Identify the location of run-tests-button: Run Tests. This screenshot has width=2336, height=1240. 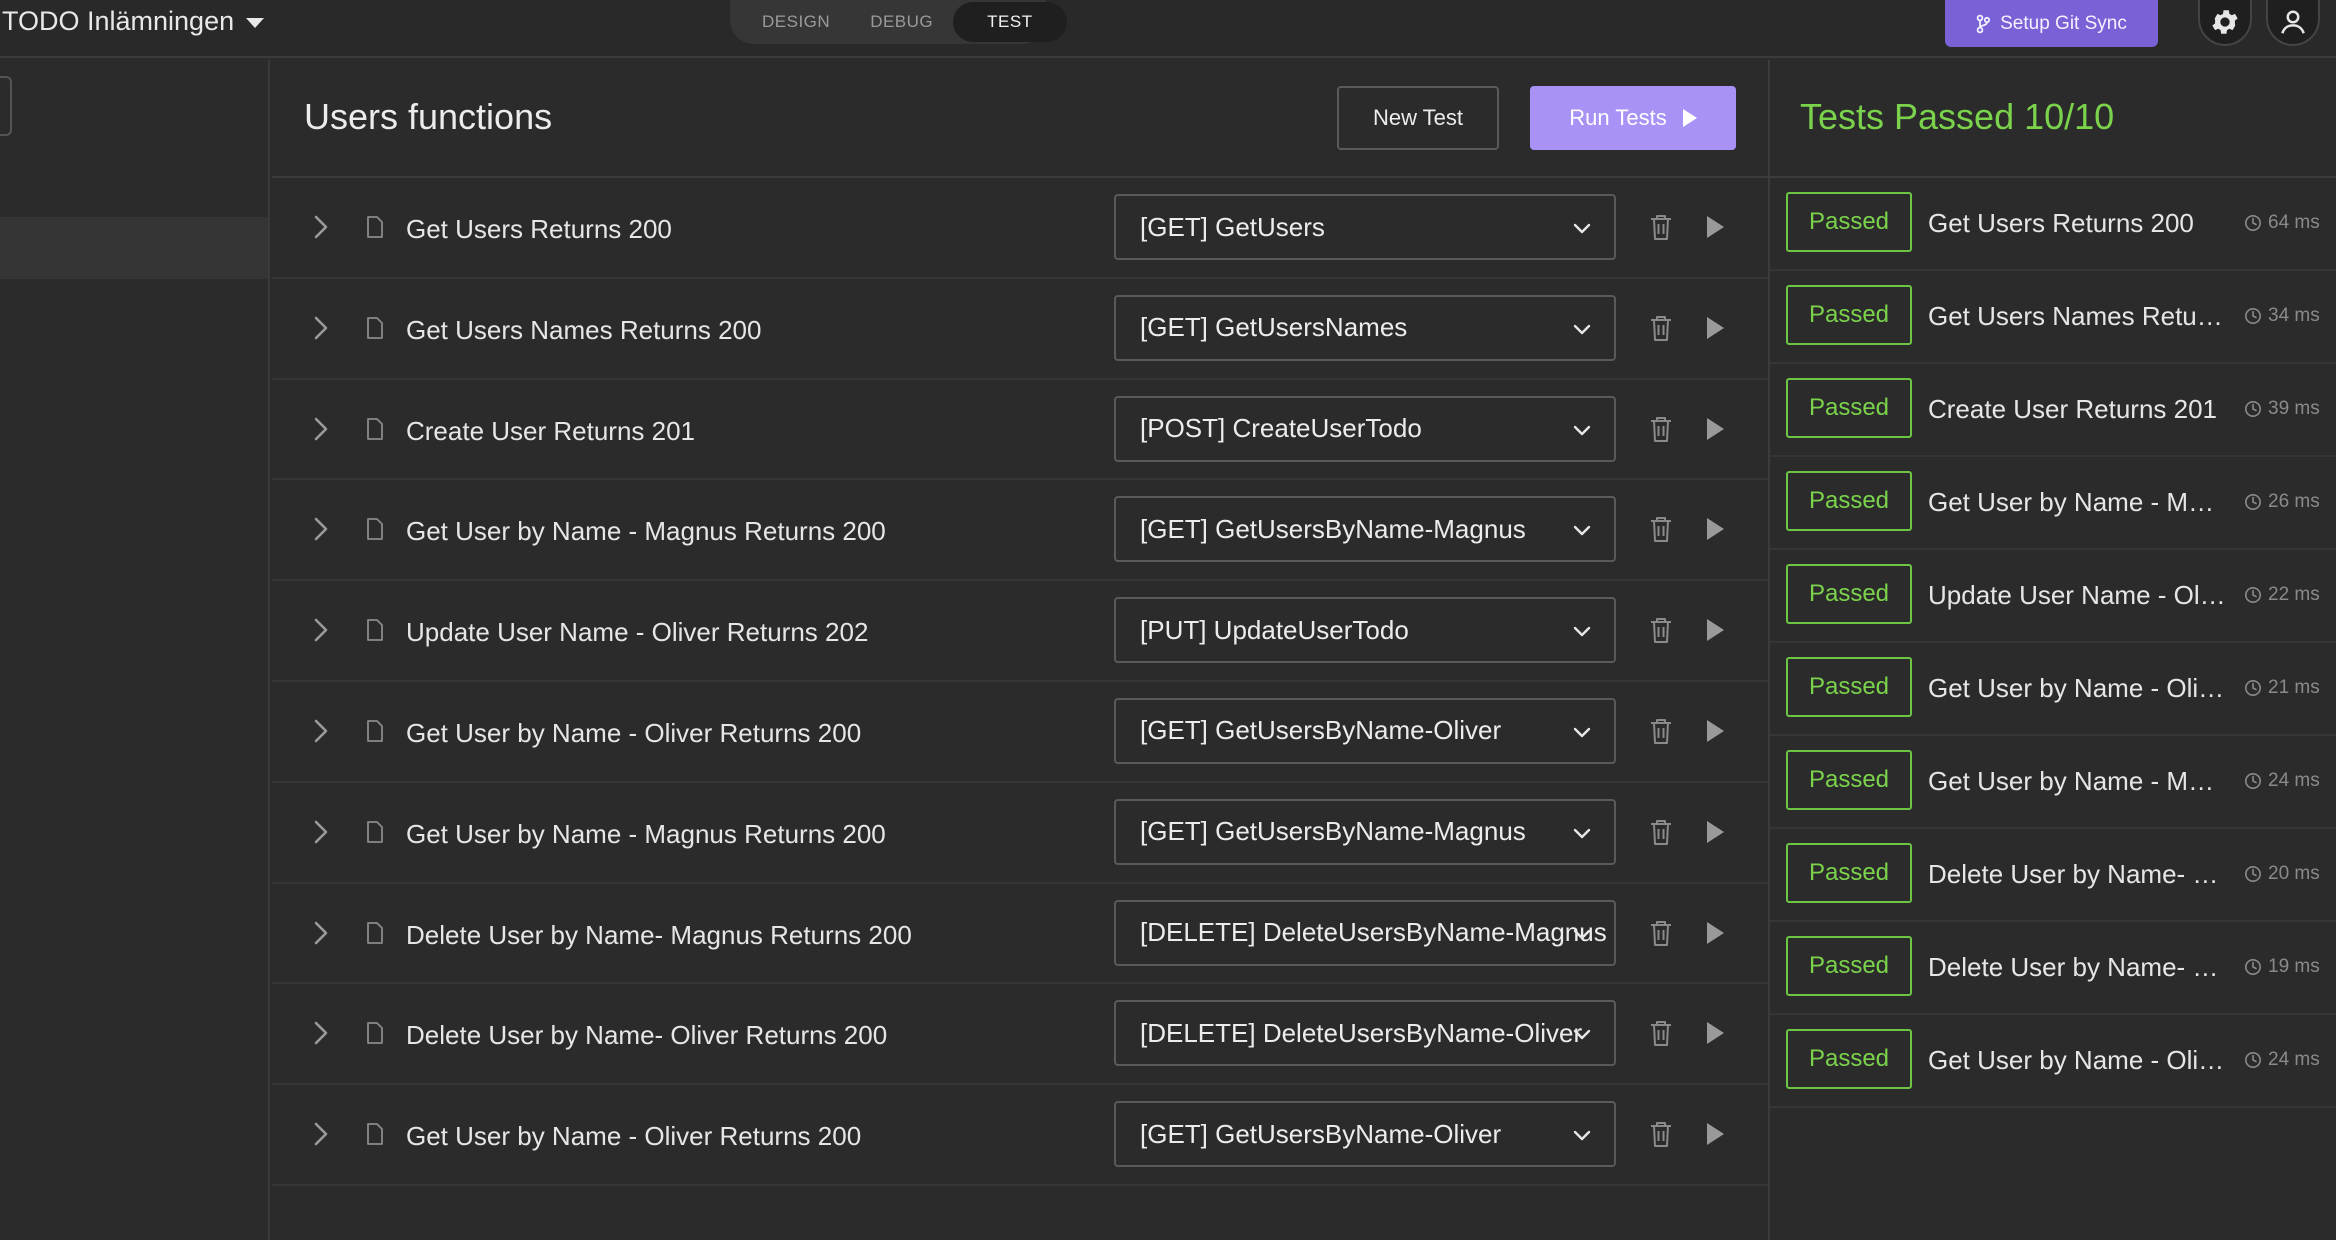
(1633, 118).